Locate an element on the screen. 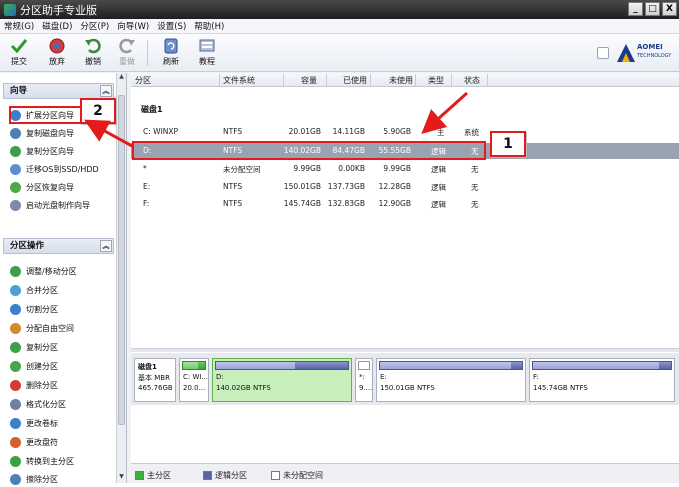  menu-help: 帮助(H) is located at coordinates (209, 26).